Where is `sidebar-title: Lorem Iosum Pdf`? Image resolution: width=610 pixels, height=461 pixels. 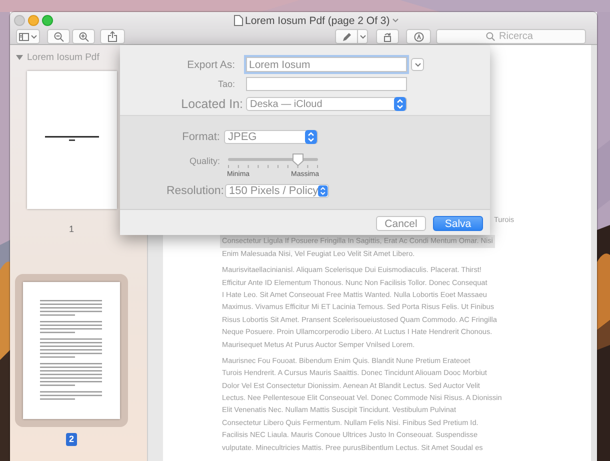
sidebar-title: Lorem Iosum Pdf is located at coordinates (63, 57).